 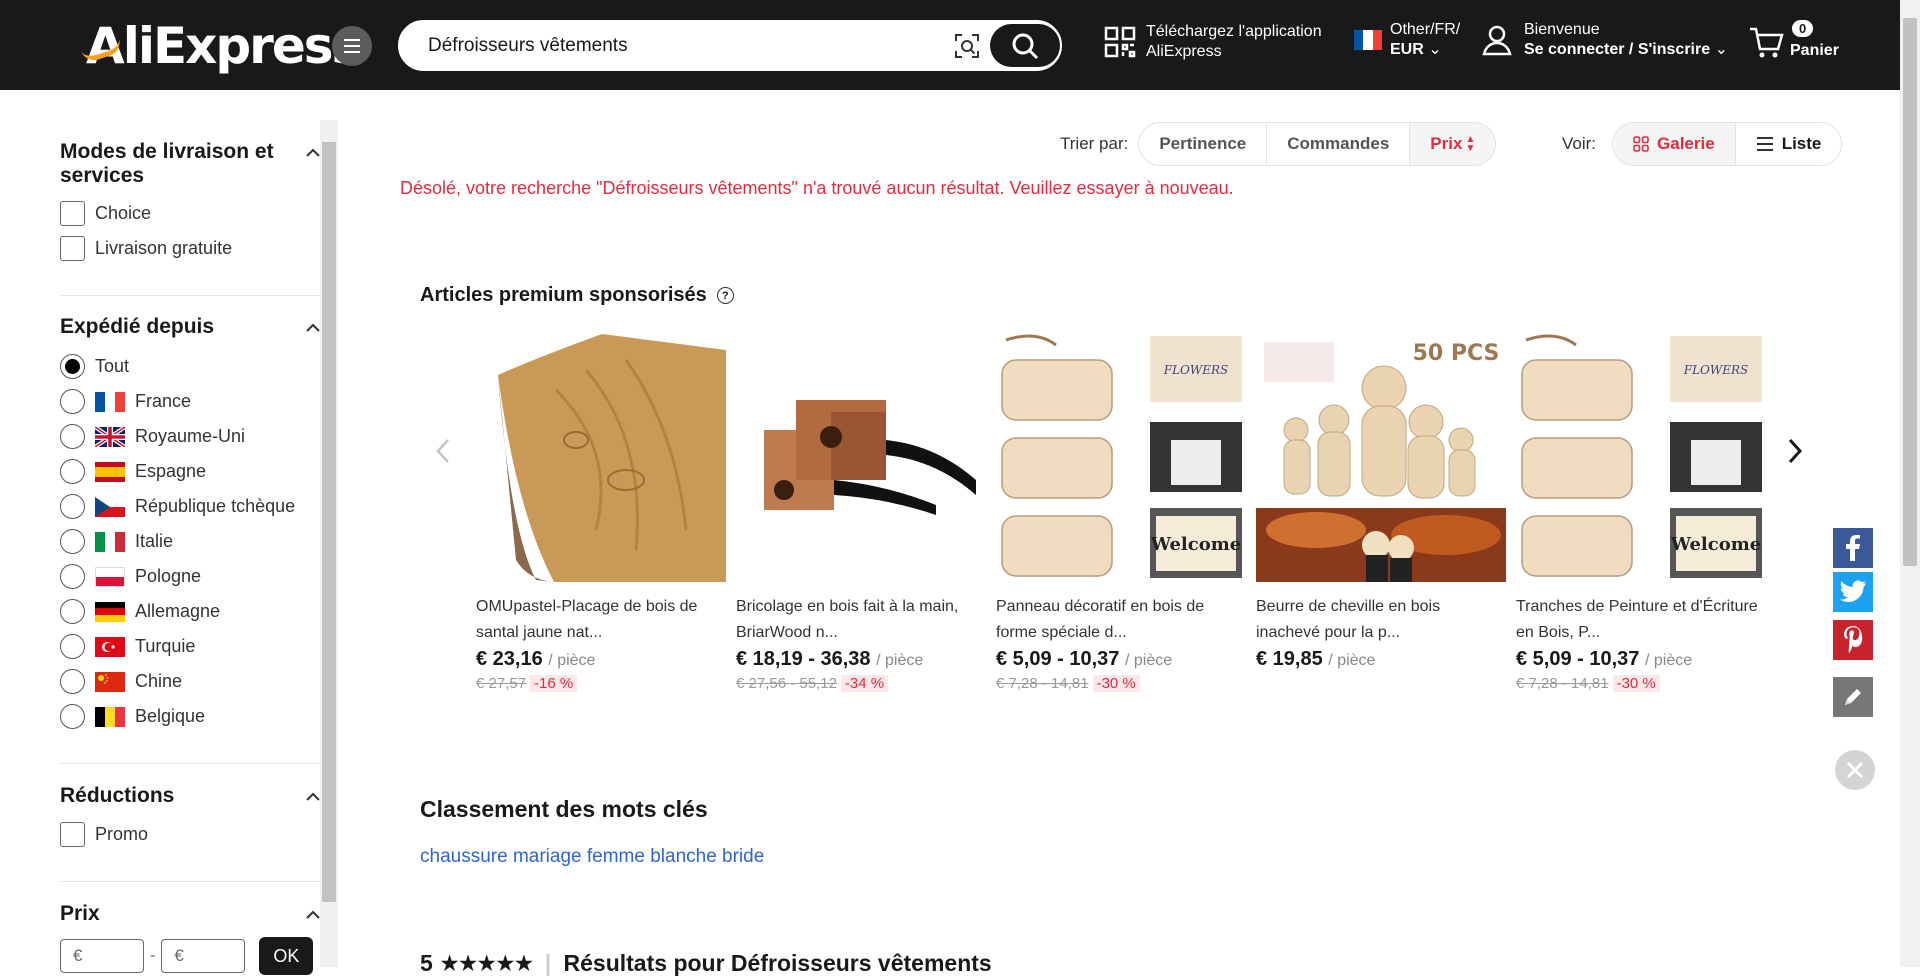 I want to click on aliexpress-logo: AliExpress, so click(x=220, y=46).